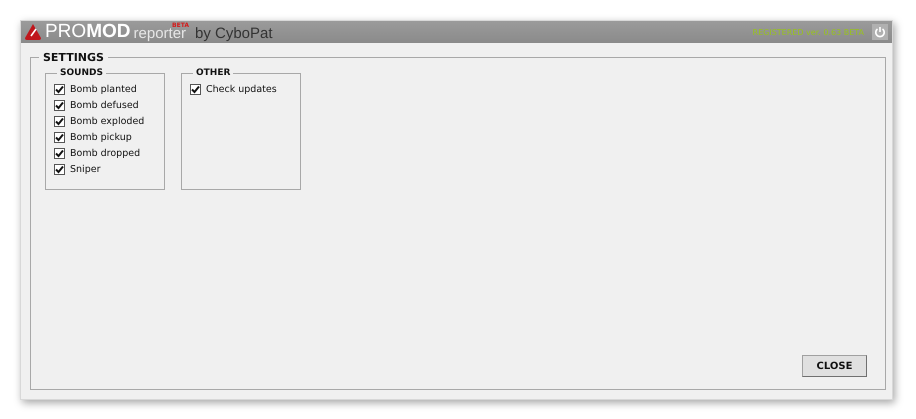 This screenshot has width=916, height=419. Describe the element at coordinates (104, 105) in the screenshot. I see `checkbox-label: Bomb defused` at that location.